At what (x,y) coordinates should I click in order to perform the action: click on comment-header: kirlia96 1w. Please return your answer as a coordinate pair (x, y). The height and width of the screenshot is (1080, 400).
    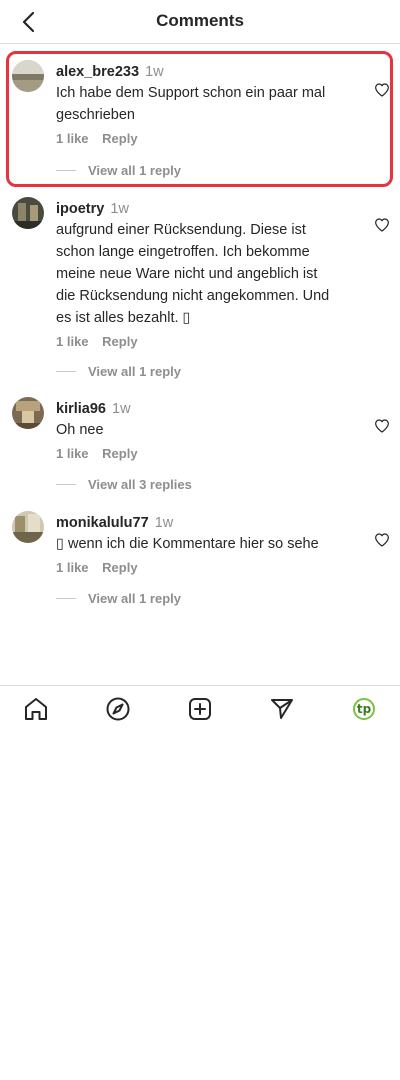
    Looking at the image, I should click on (206, 409).